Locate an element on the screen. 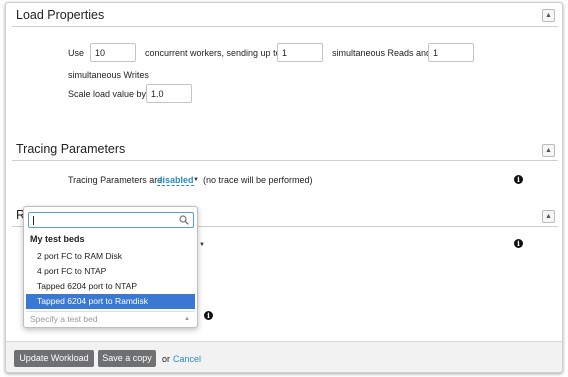 Image resolution: width=568 pixels, height=377 pixels. workers-input is located at coordinates (113, 52).